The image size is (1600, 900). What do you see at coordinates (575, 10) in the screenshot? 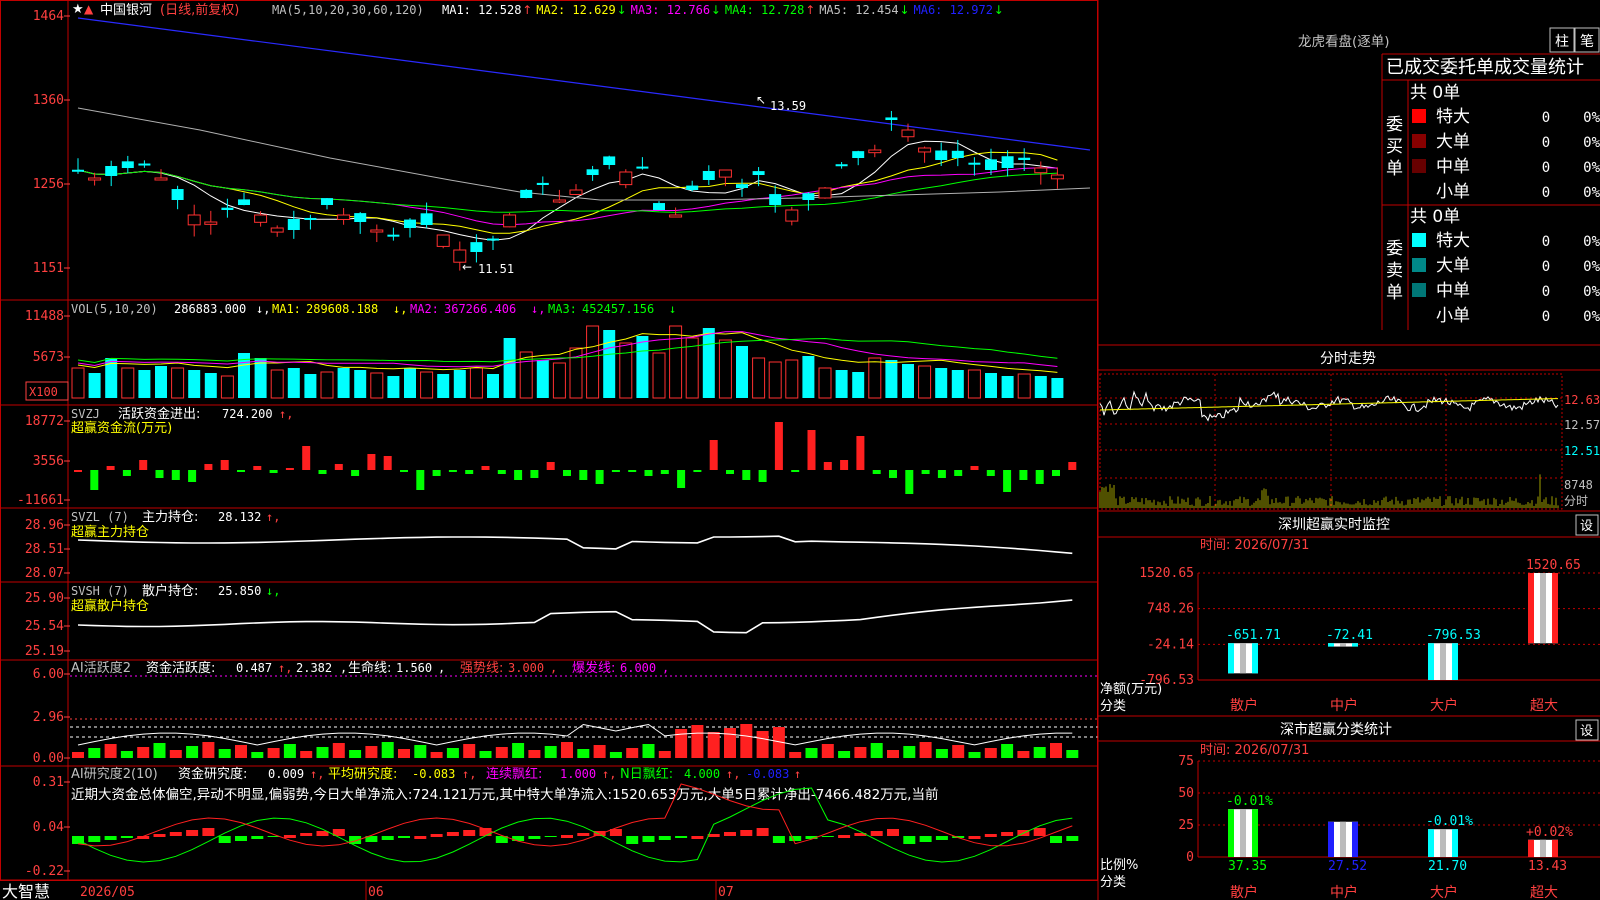
I see `ma-item-2: MA2: 12.629` at bounding box center [575, 10].